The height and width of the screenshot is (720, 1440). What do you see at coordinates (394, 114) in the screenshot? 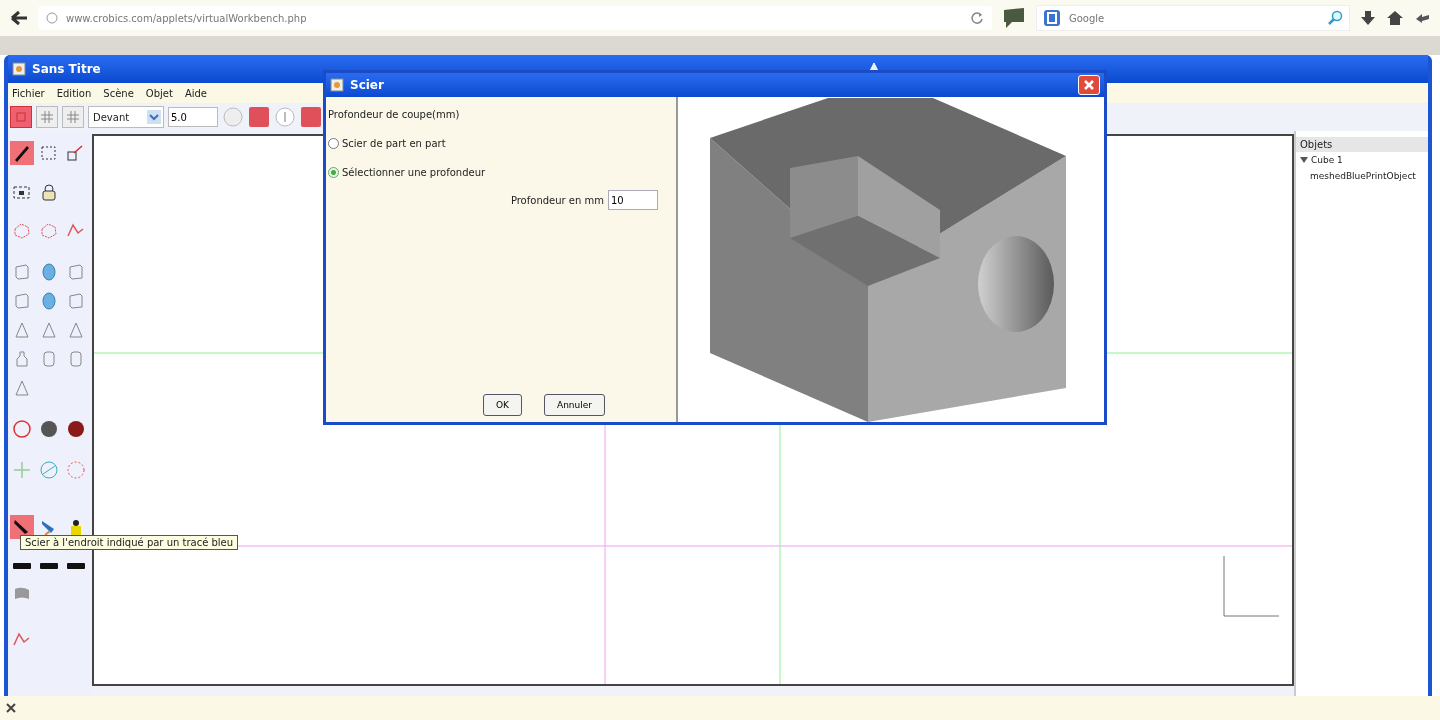
I see `section-heading: Profondeur de coupe(mm)` at bounding box center [394, 114].